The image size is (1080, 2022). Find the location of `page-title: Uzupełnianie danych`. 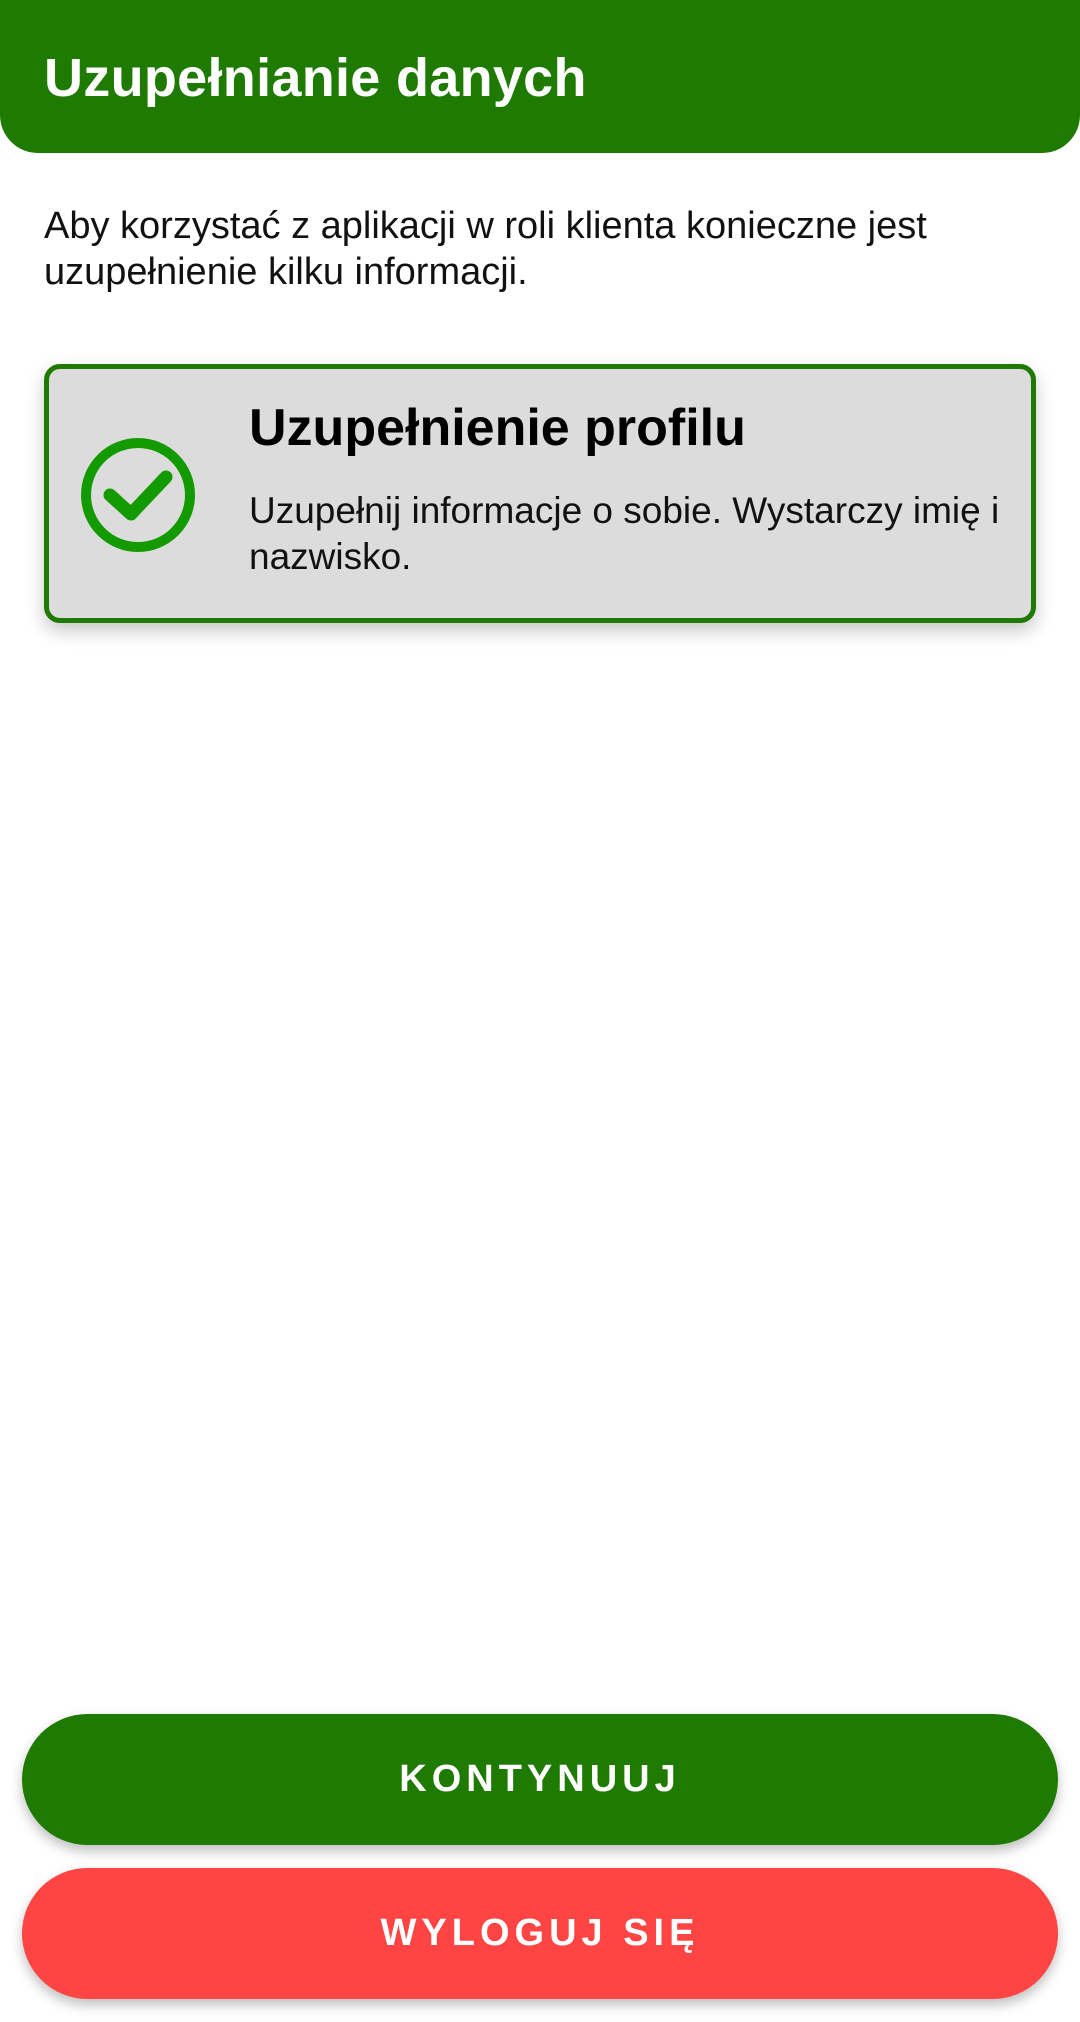

page-title: Uzupełnianie danych is located at coordinates (315, 78).